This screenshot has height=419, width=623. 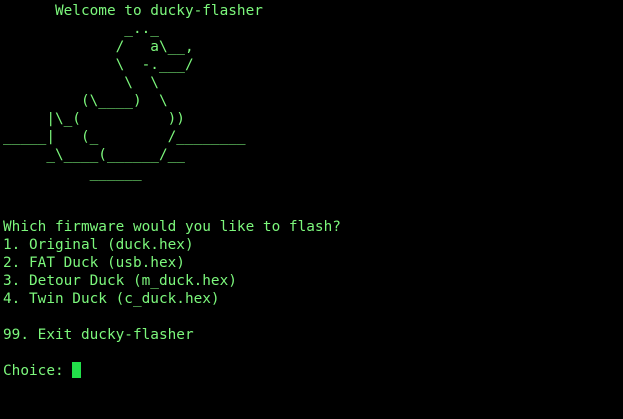 What do you see at coordinates (98, 245) in the screenshot?
I see `menu-option-original: 1. Original (duck.hex)` at bounding box center [98, 245].